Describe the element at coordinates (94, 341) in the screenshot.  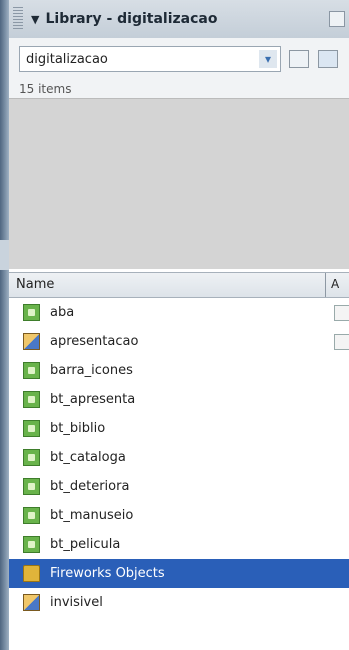
I see `item-label: apresentacao` at that location.